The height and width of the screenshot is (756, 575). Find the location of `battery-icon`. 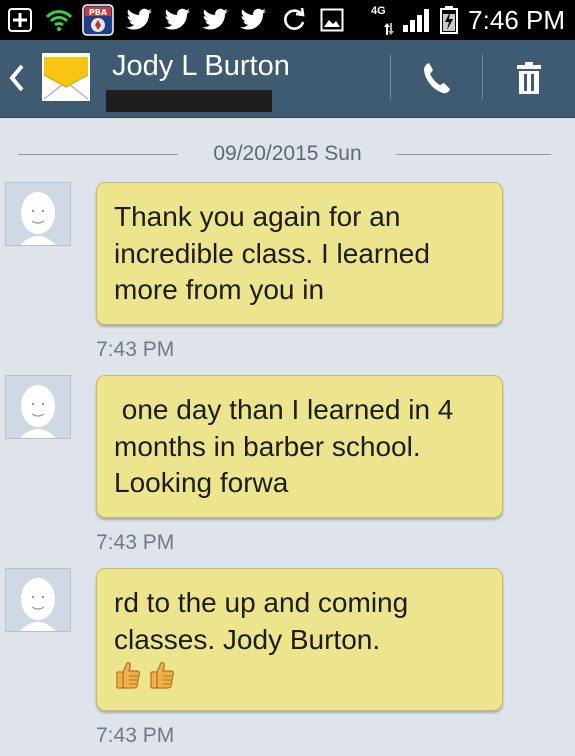

battery-icon is located at coordinates (449, 20).